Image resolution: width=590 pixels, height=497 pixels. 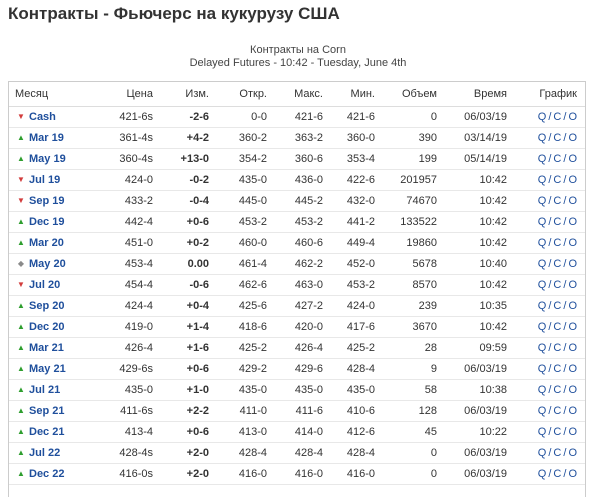 I want to click on change-cell: +0-4, so click(x=187, y=306).